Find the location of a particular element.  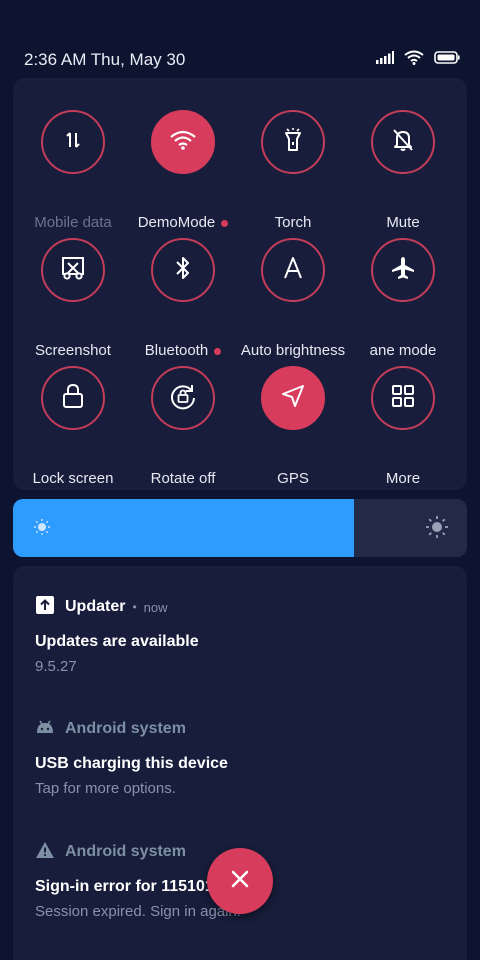

auto-brightness-button is located at coordinates (293, 270).